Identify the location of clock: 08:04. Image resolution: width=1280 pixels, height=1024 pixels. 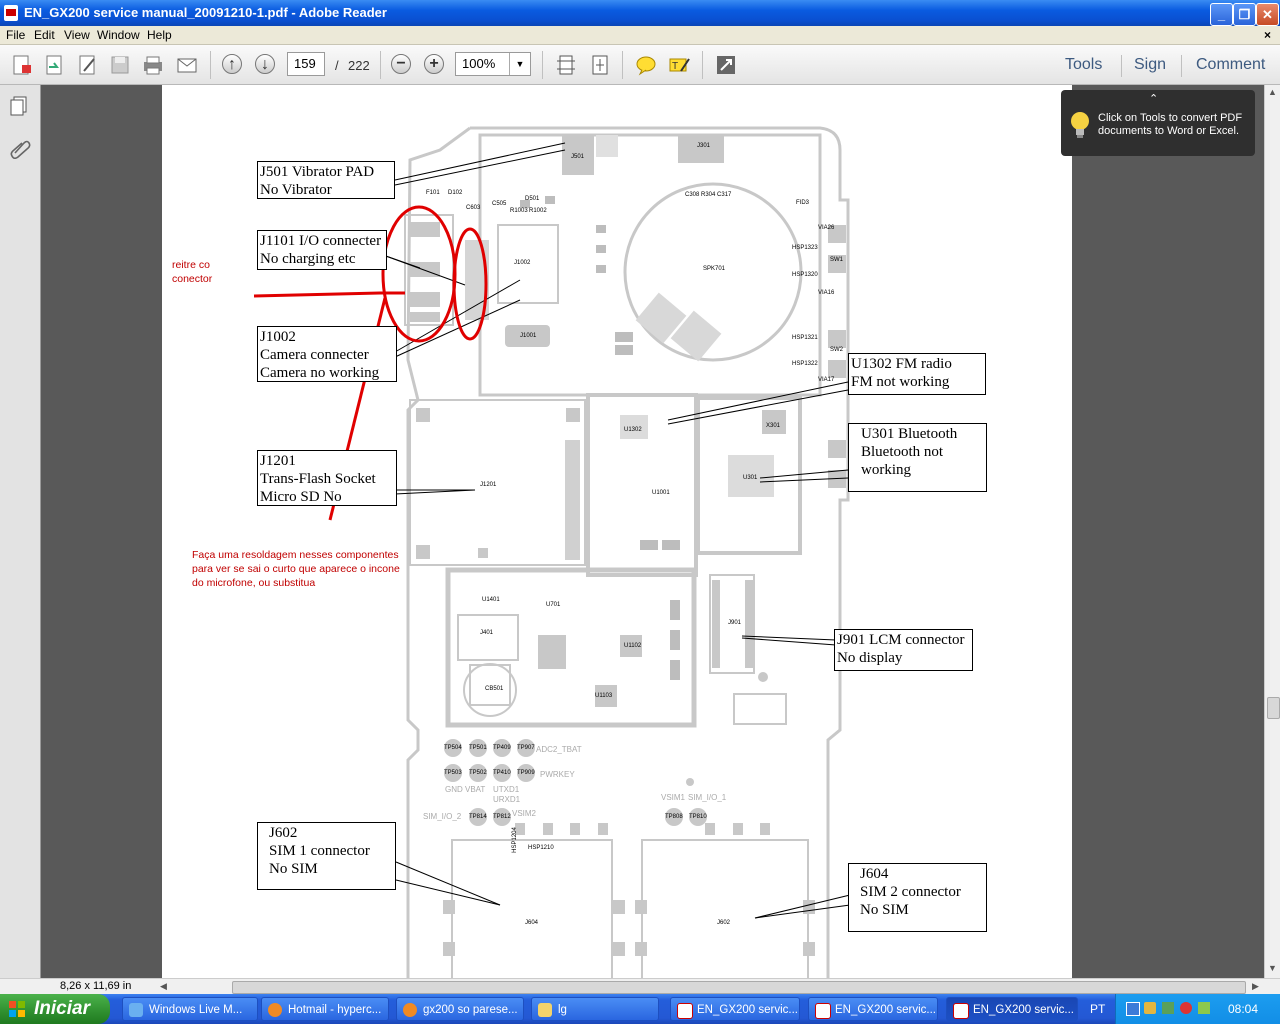
(1243, 1009).